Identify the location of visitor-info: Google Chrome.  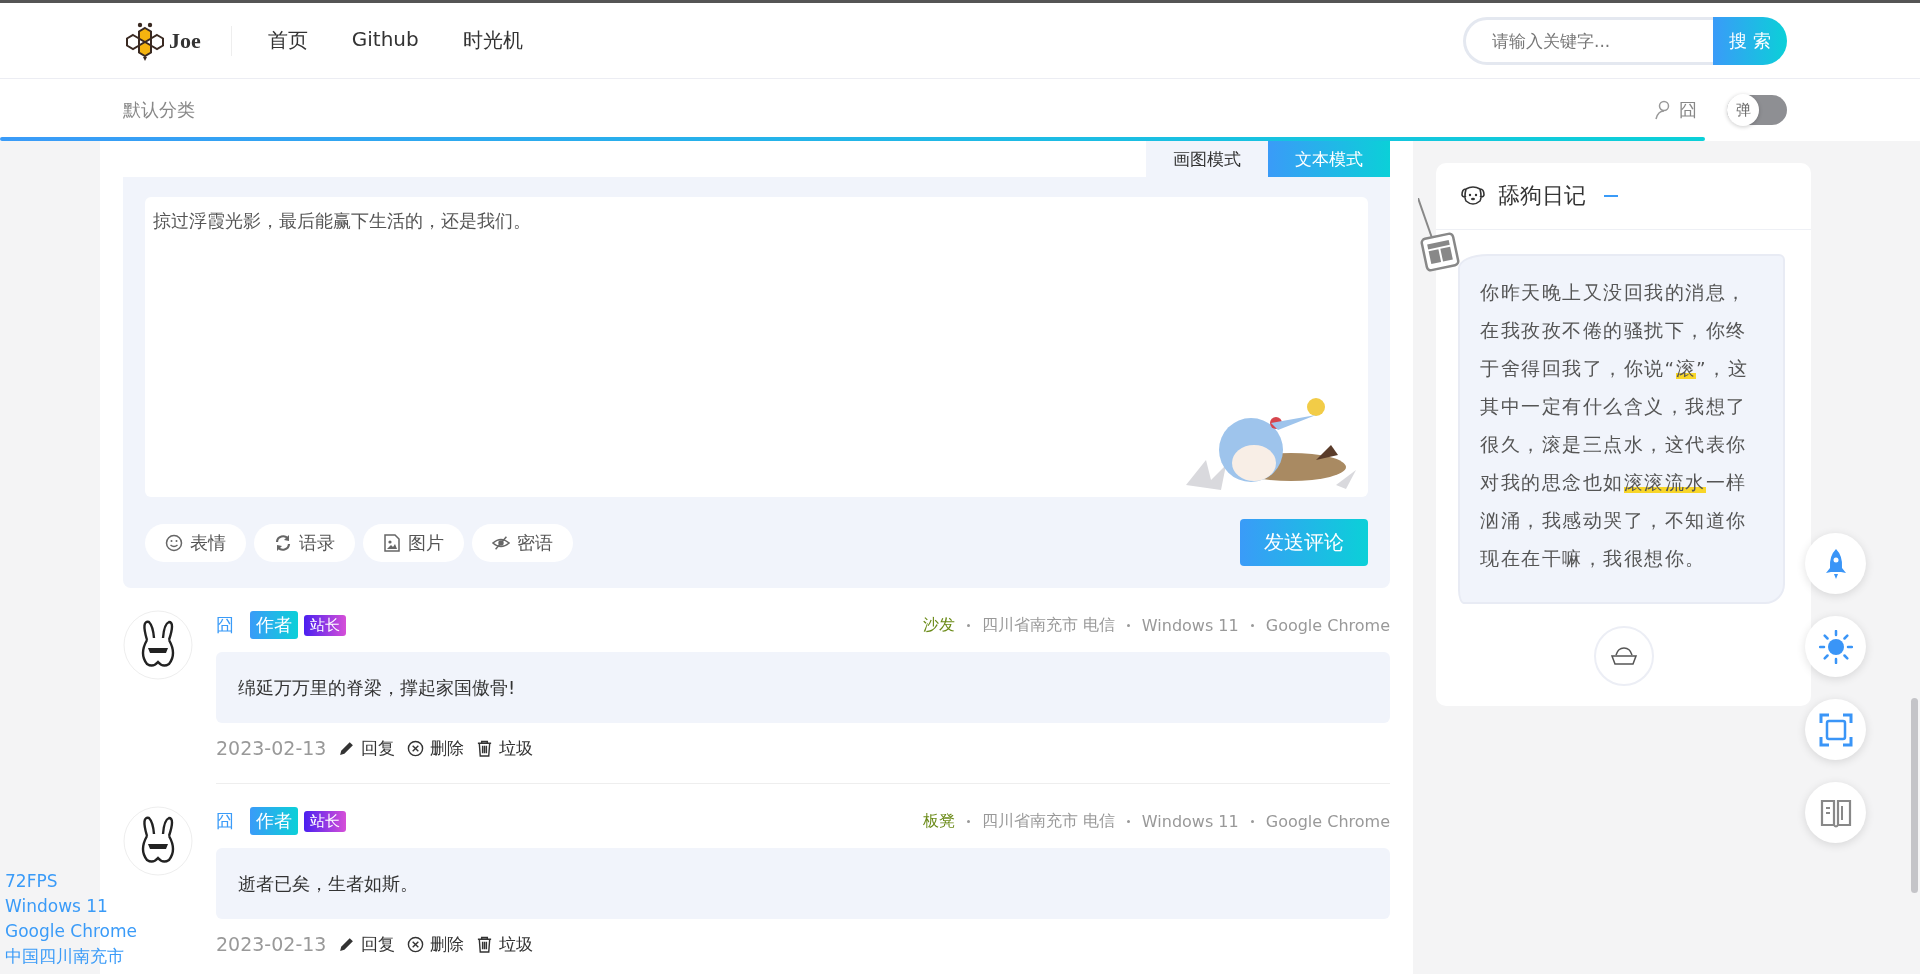
(71, 931).